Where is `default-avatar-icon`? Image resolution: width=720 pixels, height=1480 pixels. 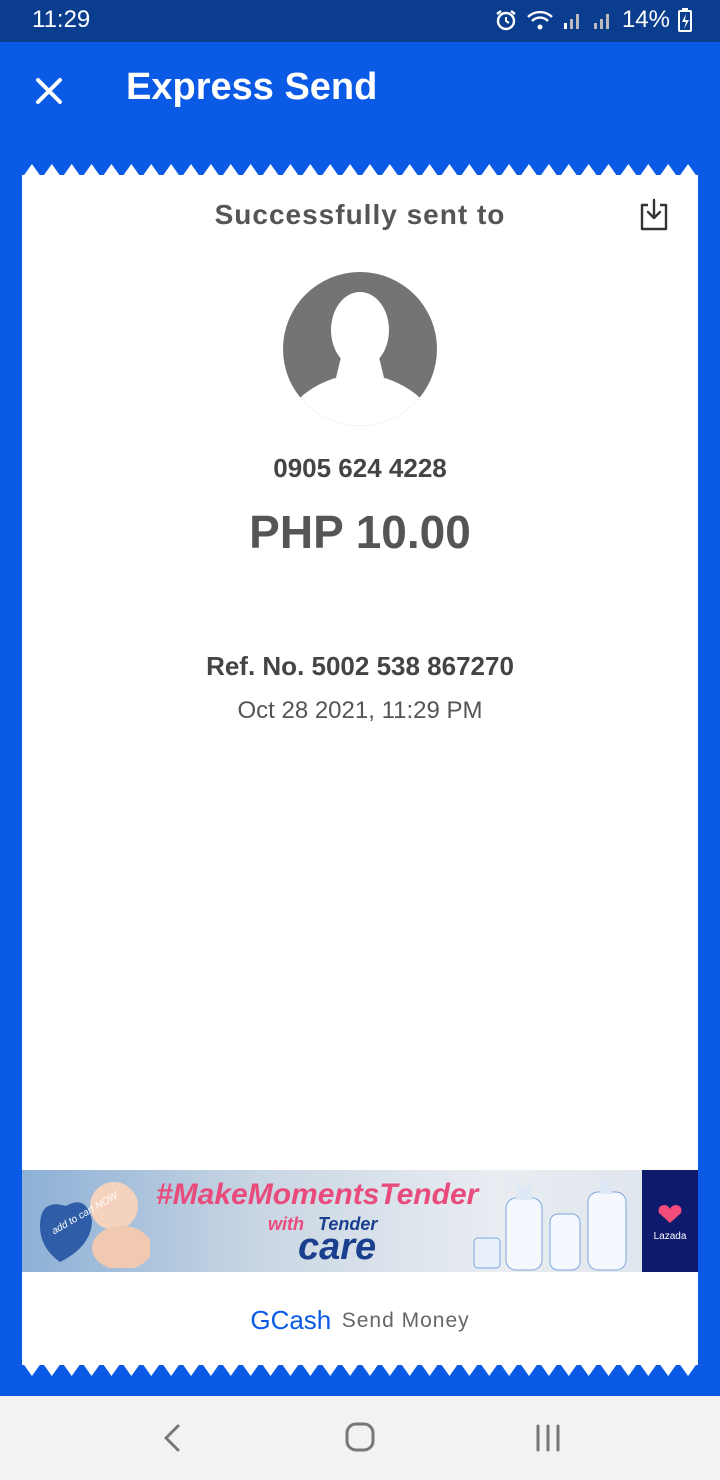
default-avatar-icon is located at coordinates (360, 349).